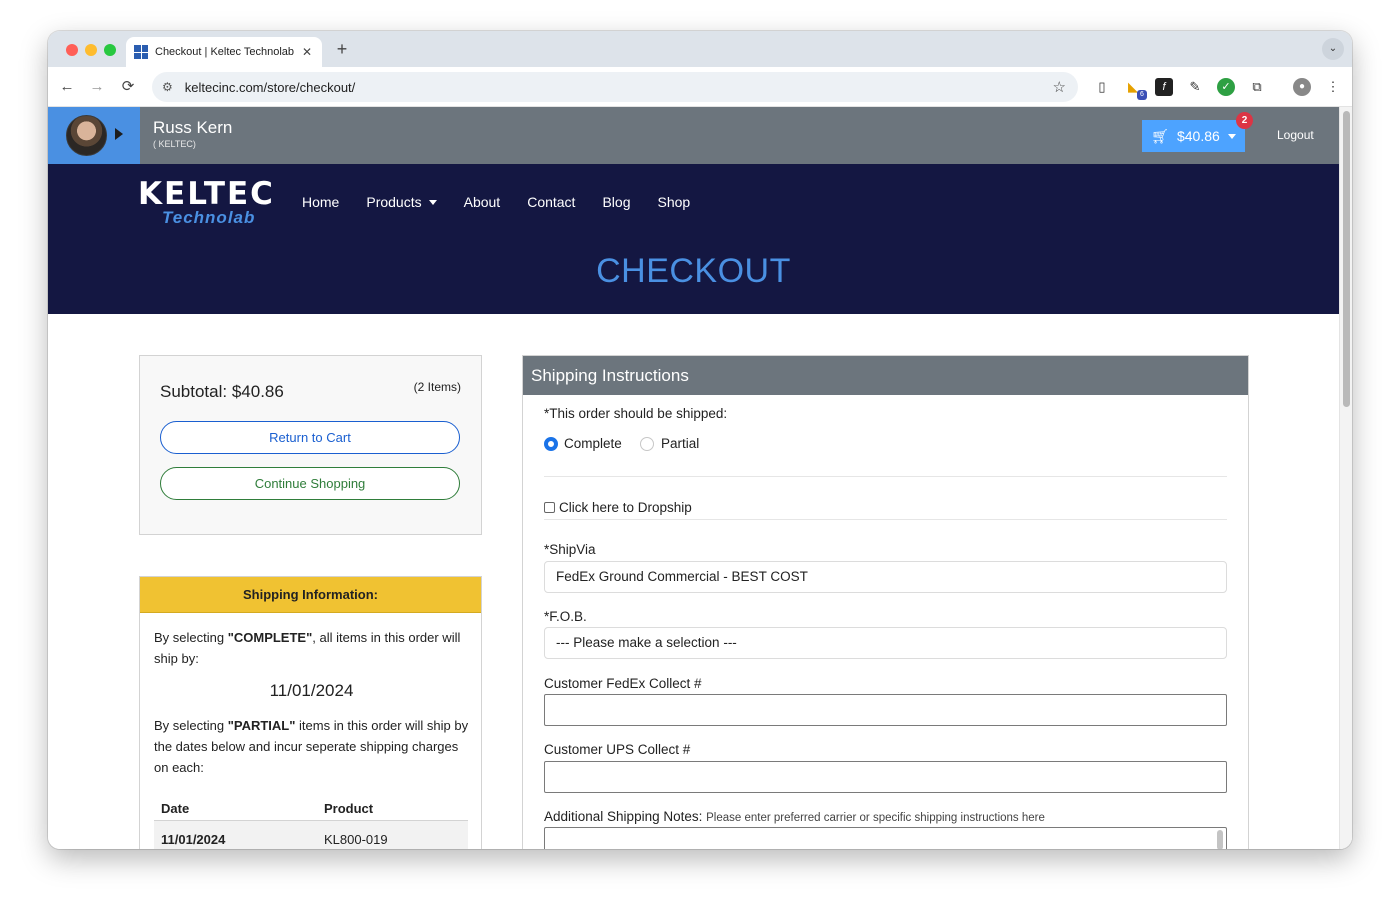 The width and height of the screenshot is (1400, 912). I want to click on notes-label: Additional Shipping Notes:, so click(623, 816).